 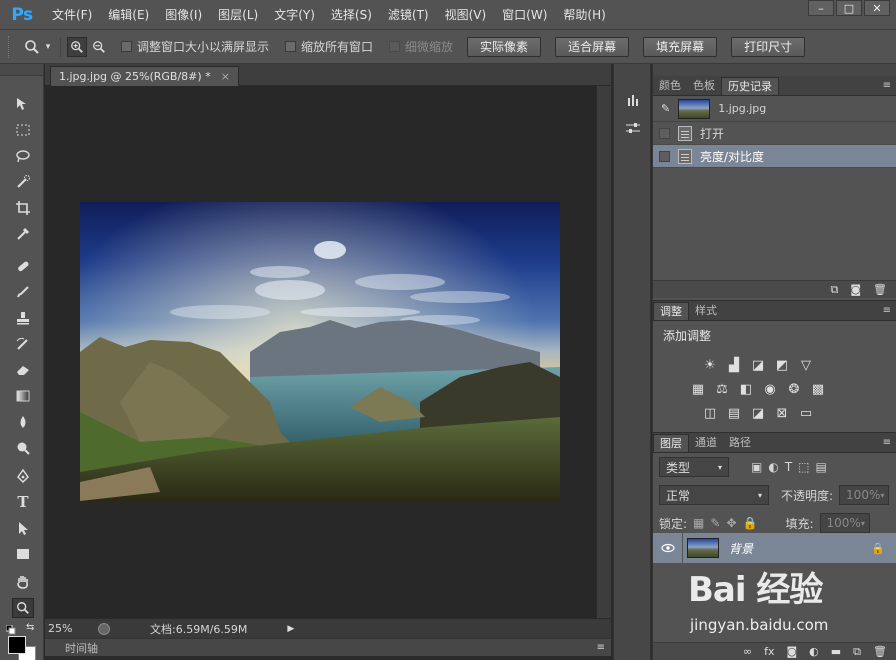 I want to click on filter-adjustment-icon: ◐, so click(x=773, y=467).